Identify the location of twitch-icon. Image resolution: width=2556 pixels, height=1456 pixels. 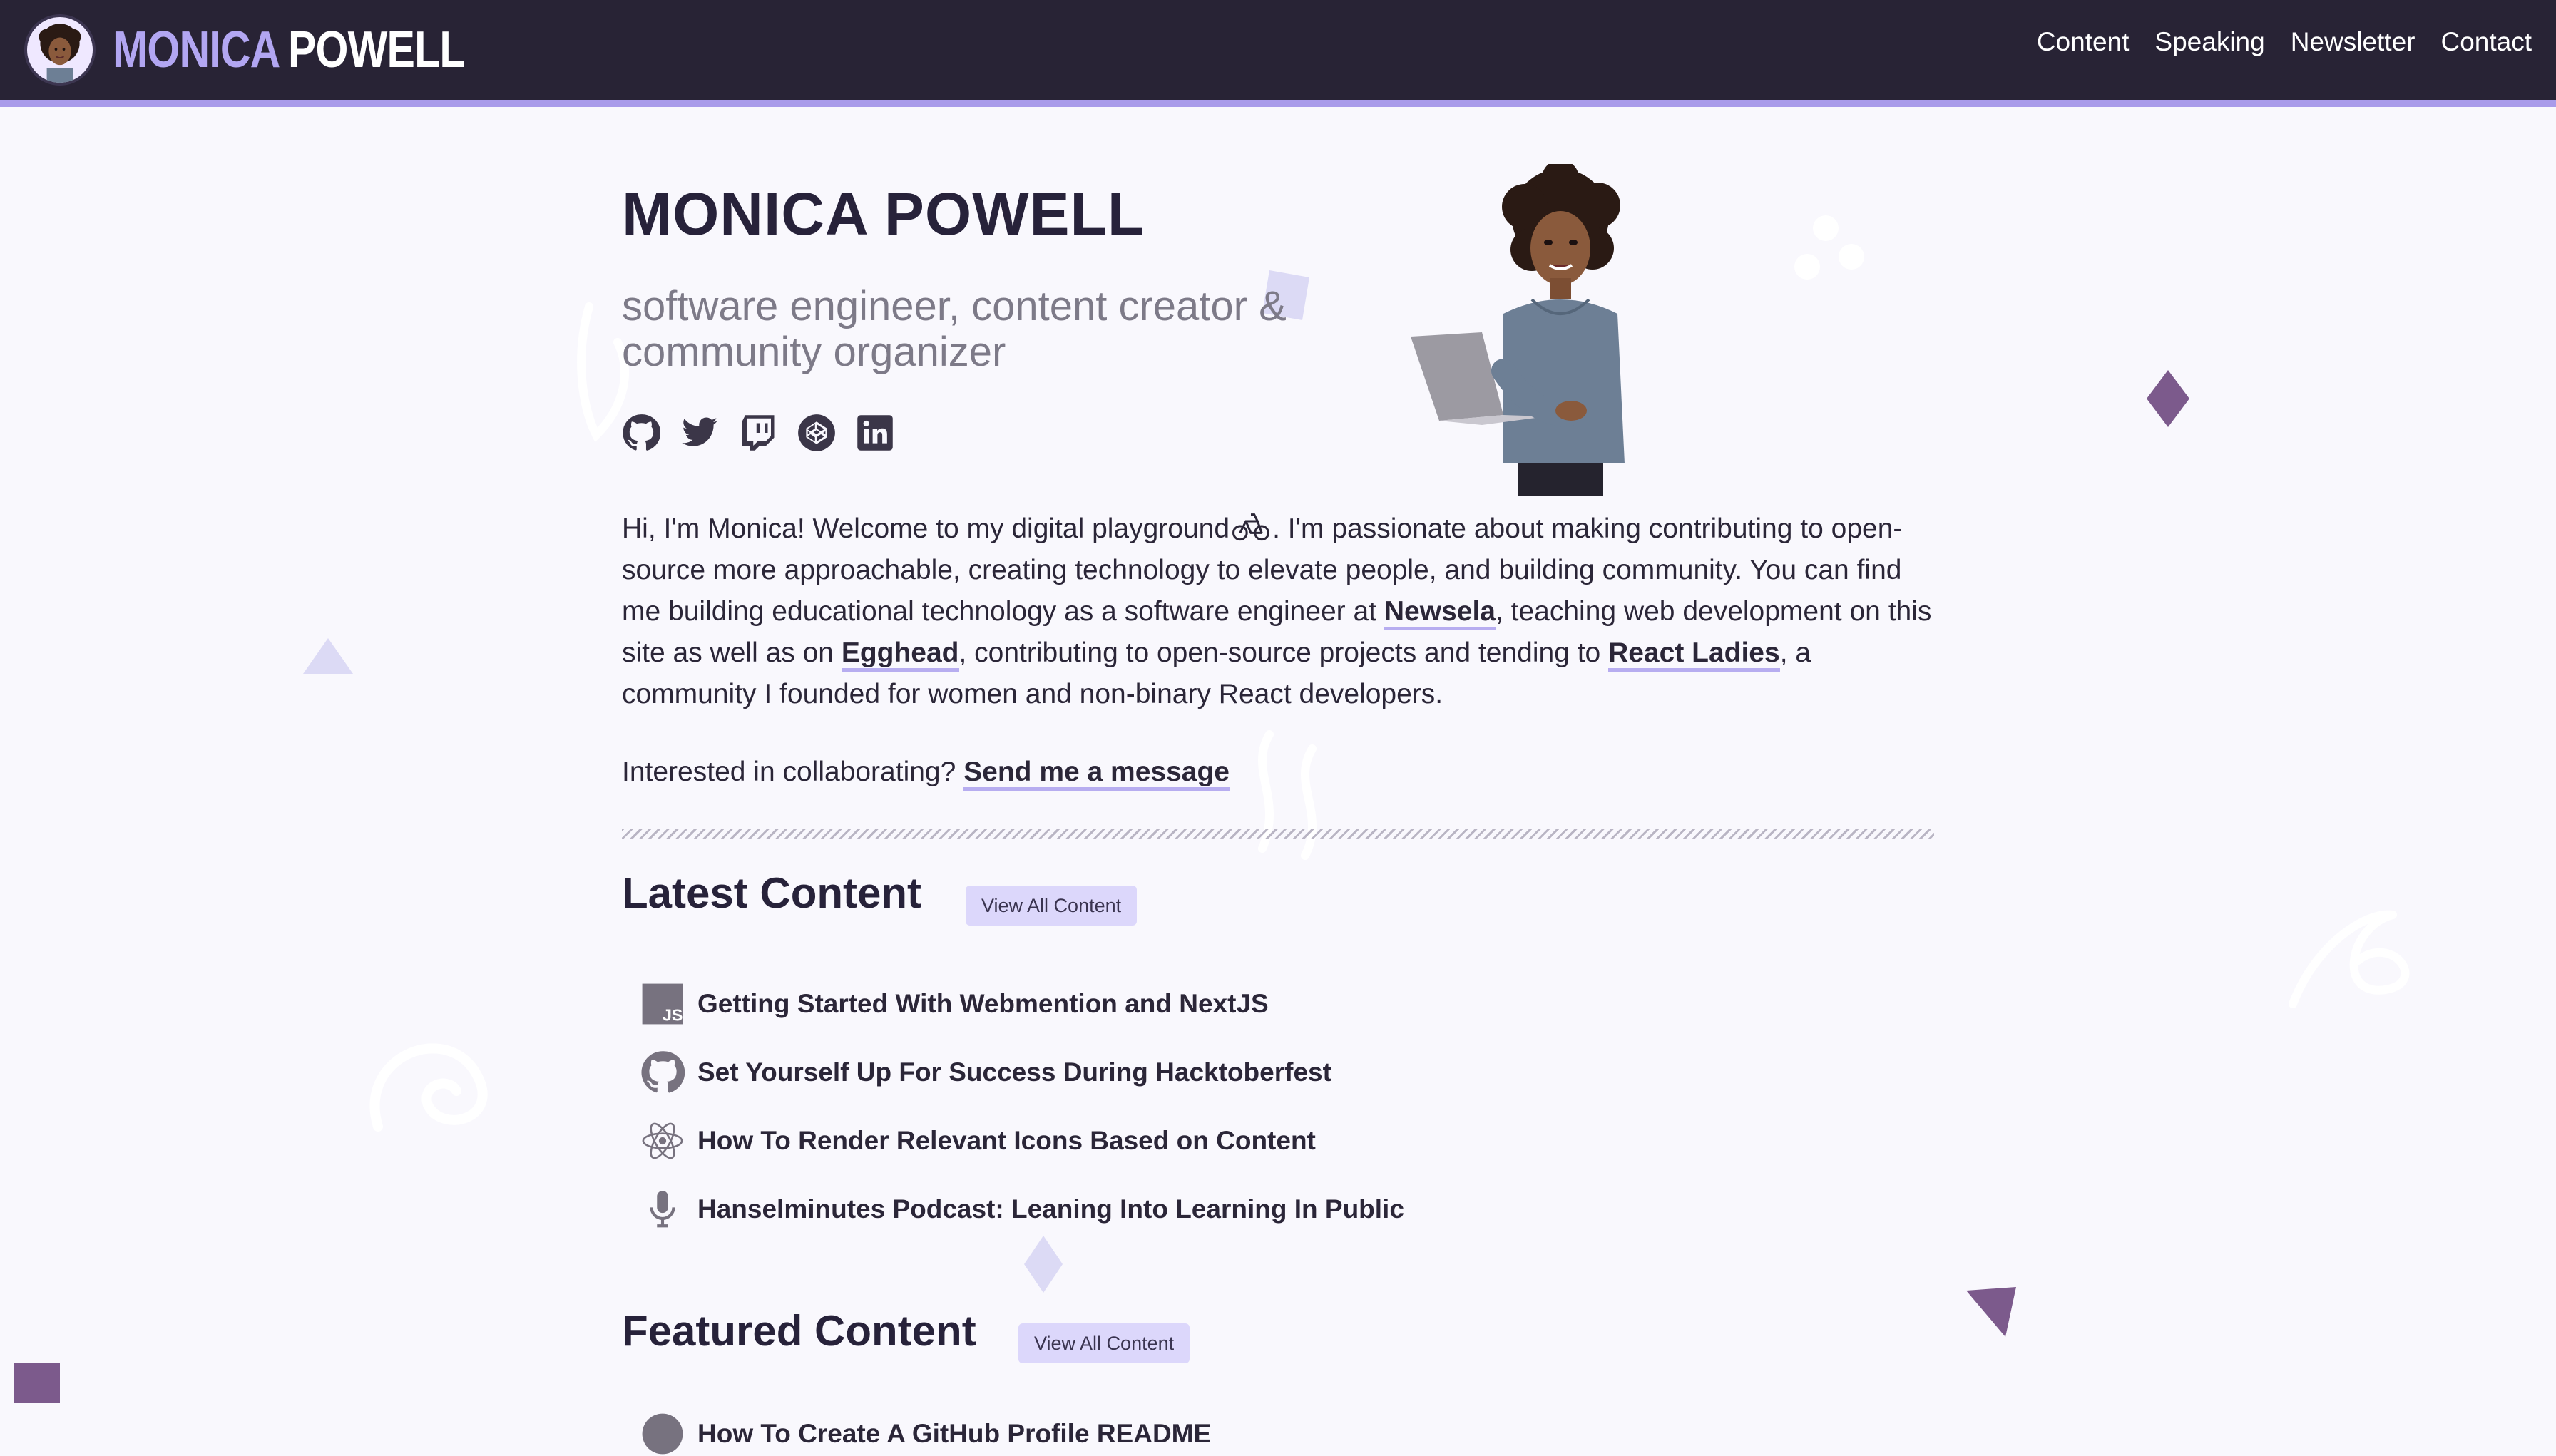
(758, 433).